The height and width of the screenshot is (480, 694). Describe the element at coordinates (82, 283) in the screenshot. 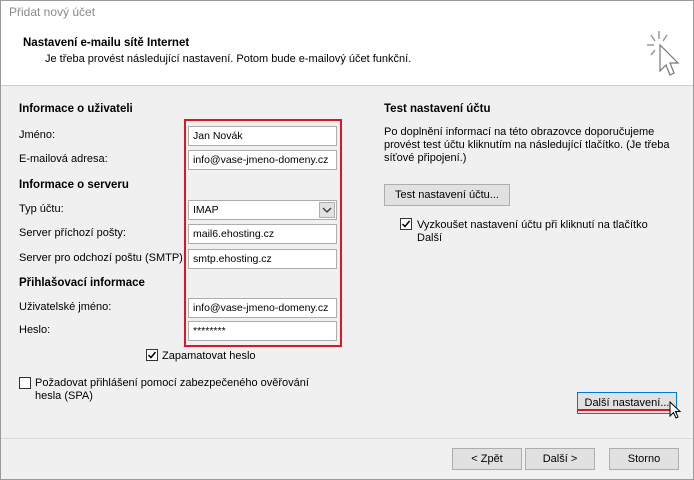

I see `login-info-heading: Přihlašovací informace` at that location.